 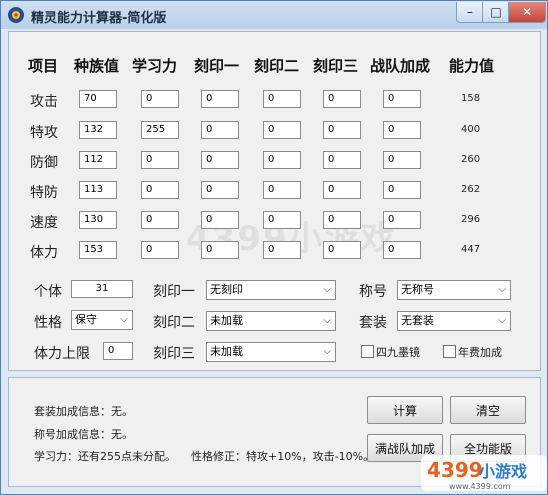 I want to click on title-select-value: 无称号, so click(x=417, y=289).